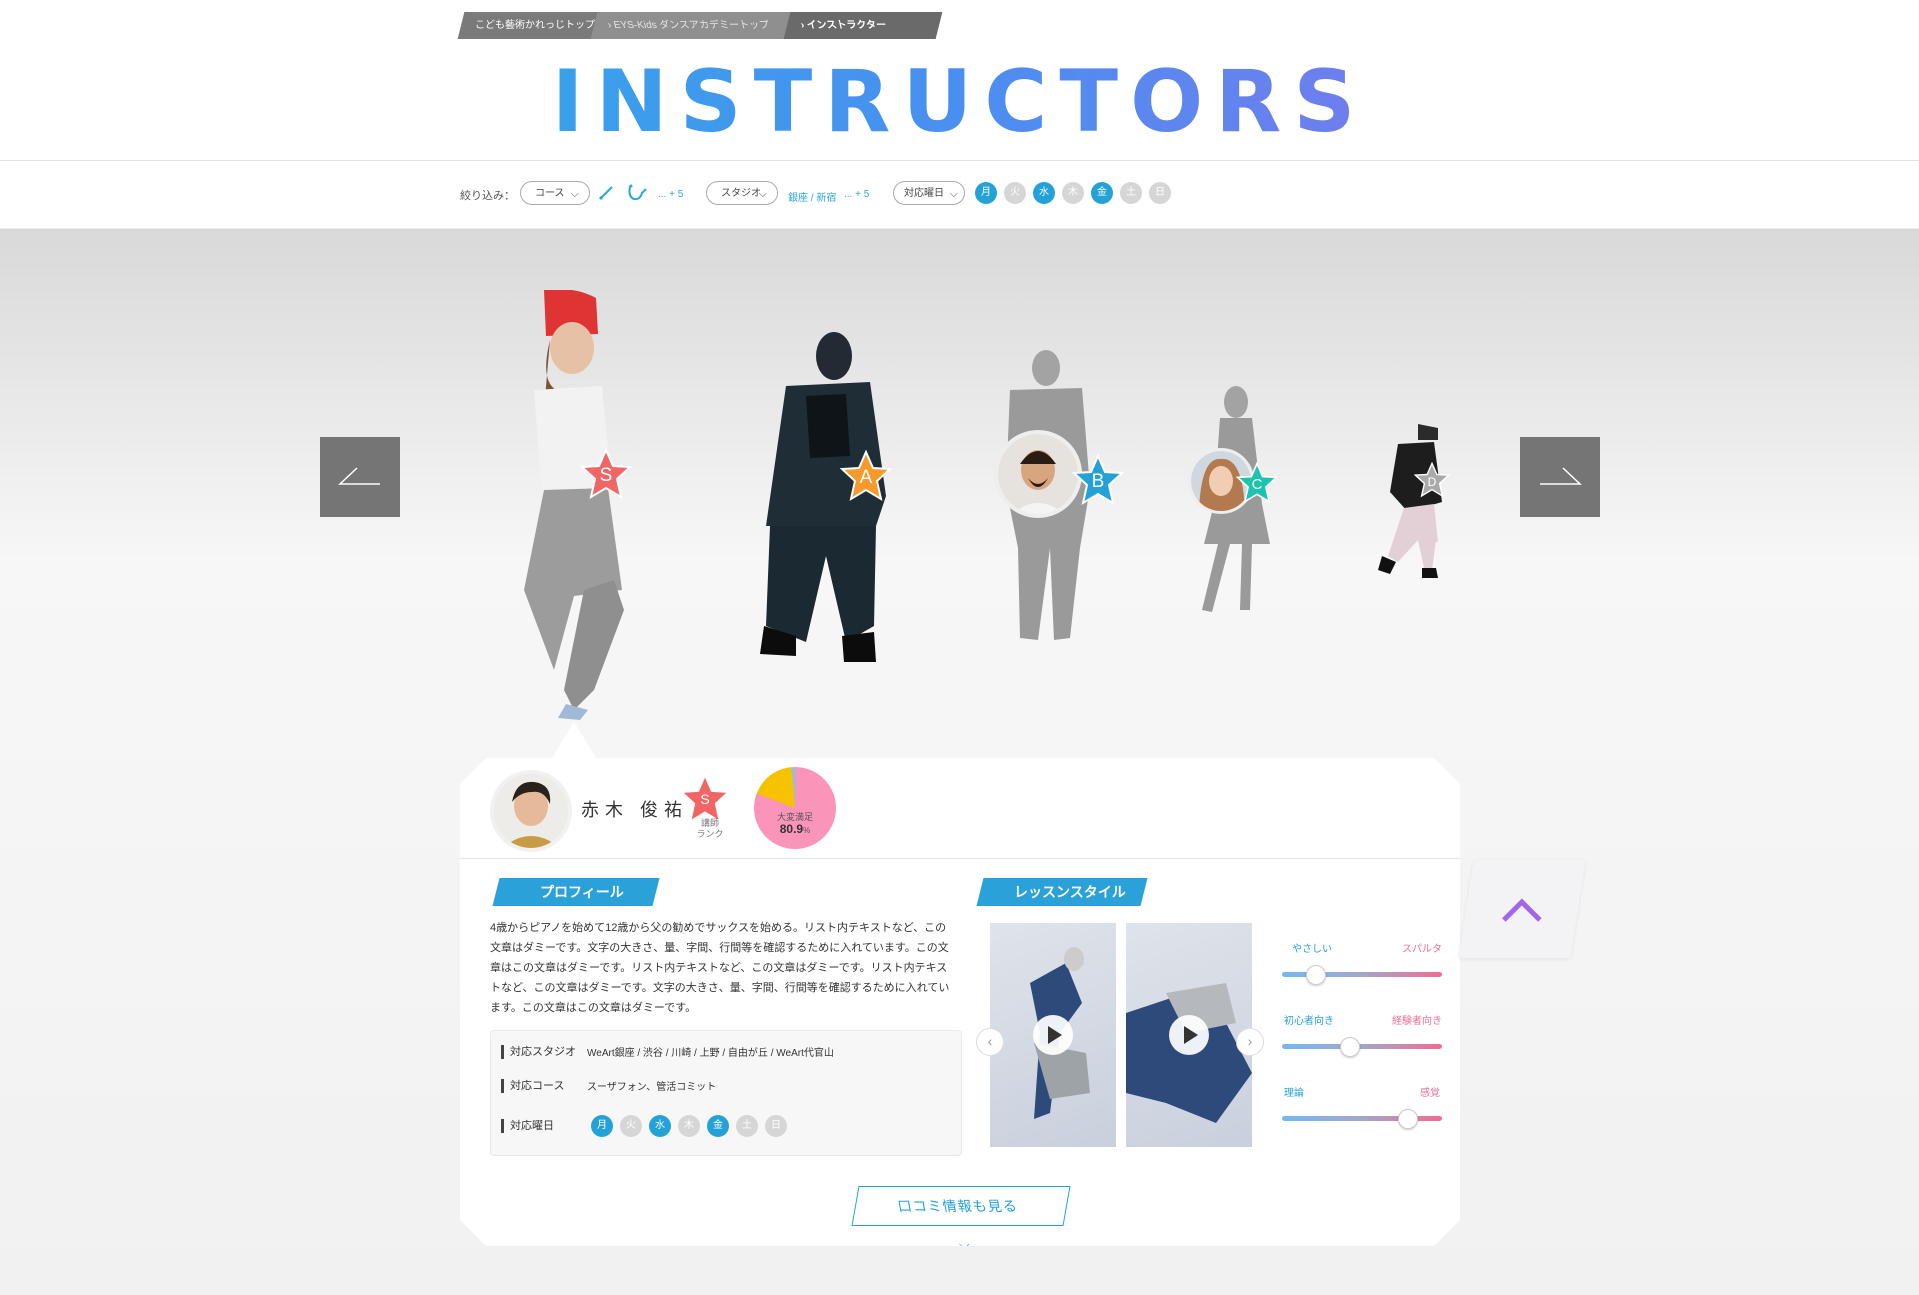 The height and width of the screenshot is (1295, 1919). I want to click on info-value: WeArt銀座 / 渋谷 / 川崎 / 上野 / 自由が丘 / WeArt代官山, so click(710, 1053).